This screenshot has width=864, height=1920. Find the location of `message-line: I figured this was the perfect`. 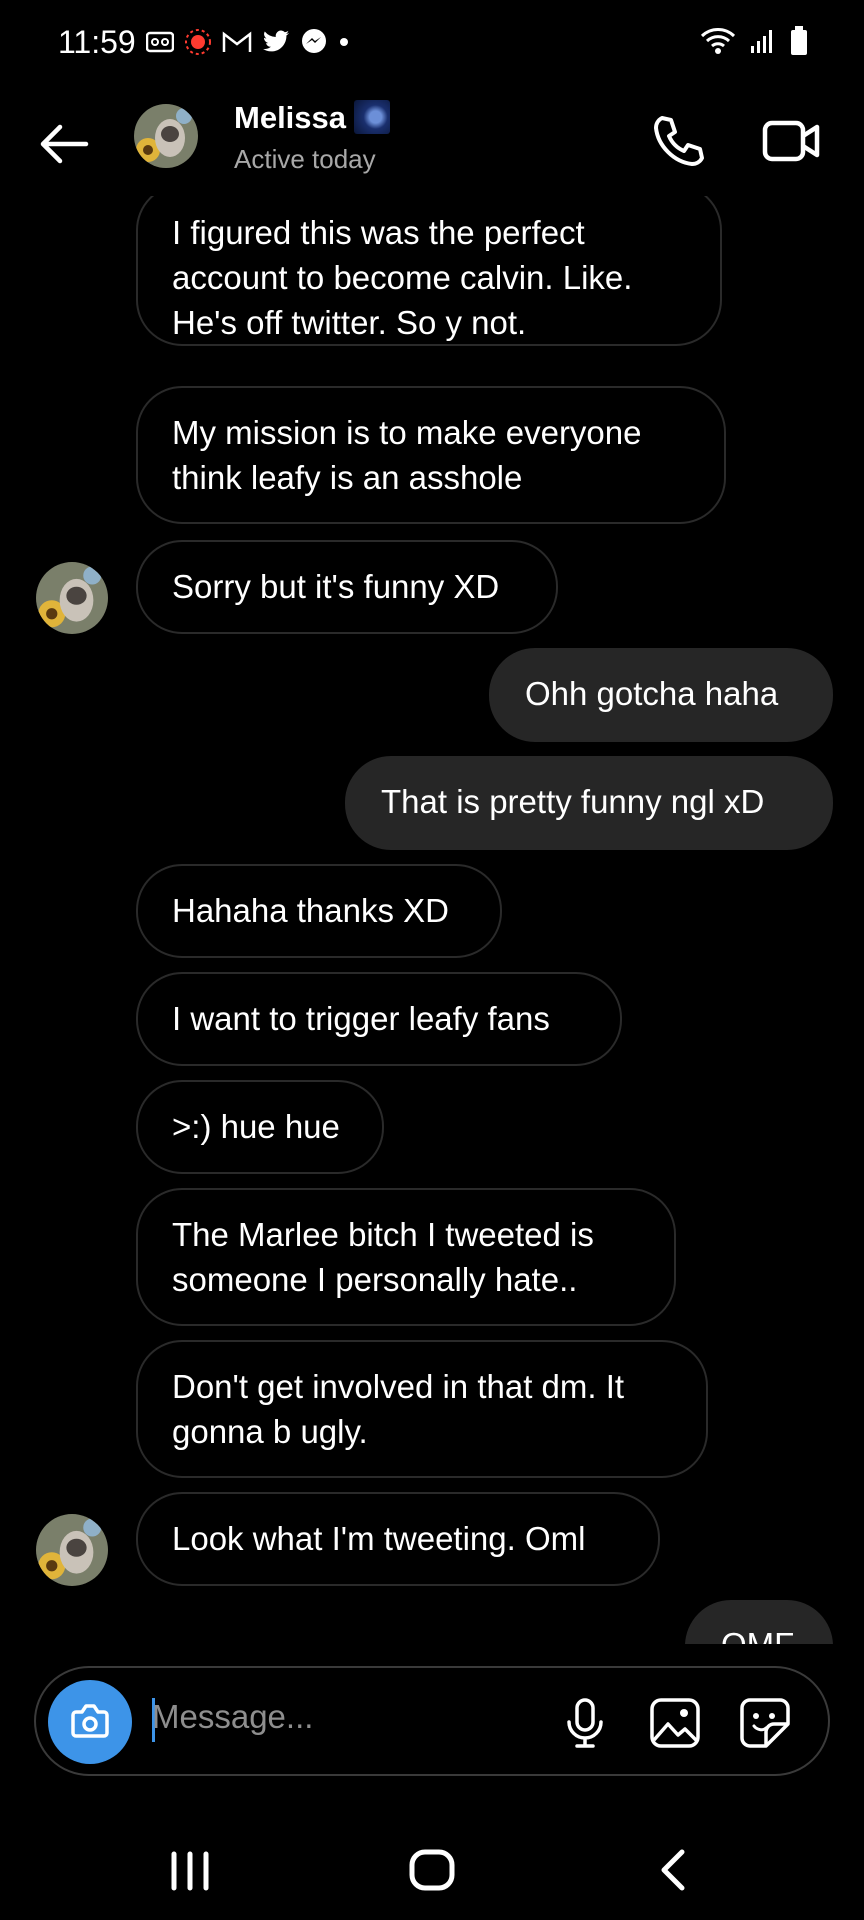

message-line: I figured this was the perfect is located at coordinates (378, 232).